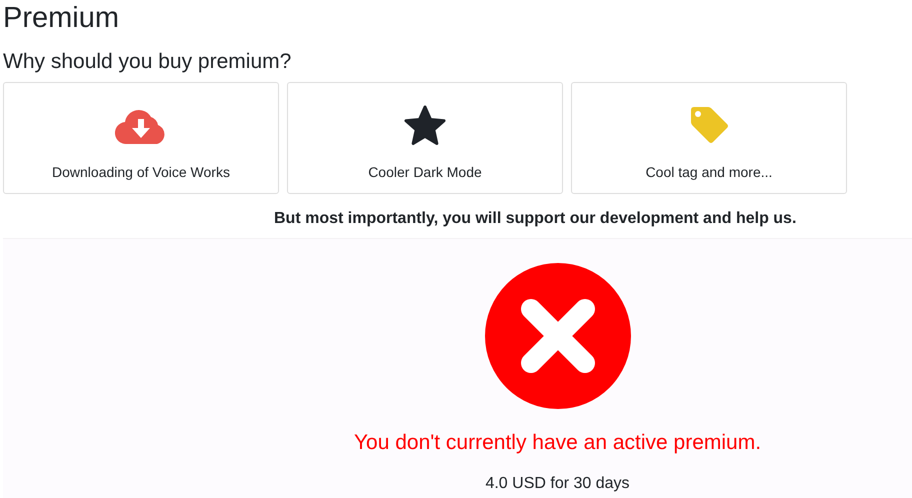  What do you see at coordinates (141, 172) in the screenshot?
I see `feature-label: Downloading of Voice Works` at bounding box center [141, 172].